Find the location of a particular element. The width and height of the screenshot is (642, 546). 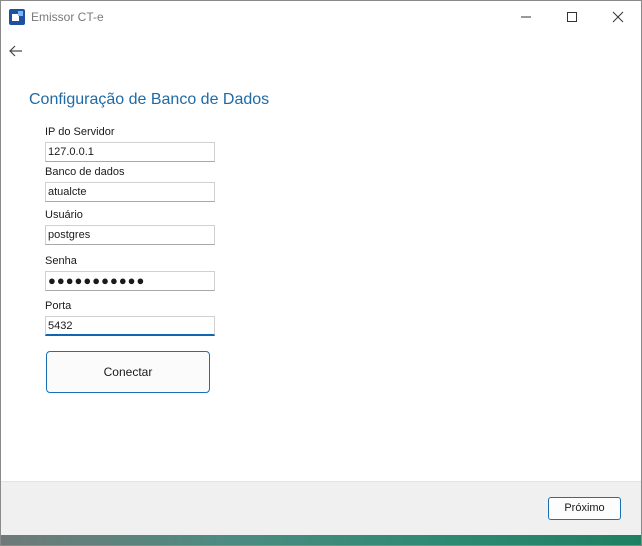

footer-bar is located at coordinates (321, 508).